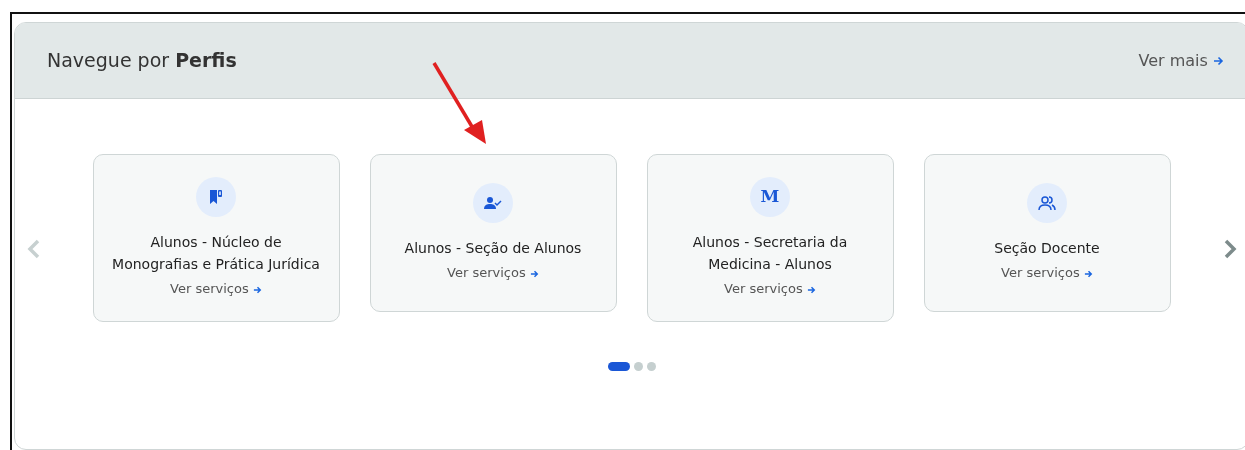 The width and height of the screenshot is (1245, 450). I want to click on card-title: Alunos - Seção de Alunos, so click(493, 249).